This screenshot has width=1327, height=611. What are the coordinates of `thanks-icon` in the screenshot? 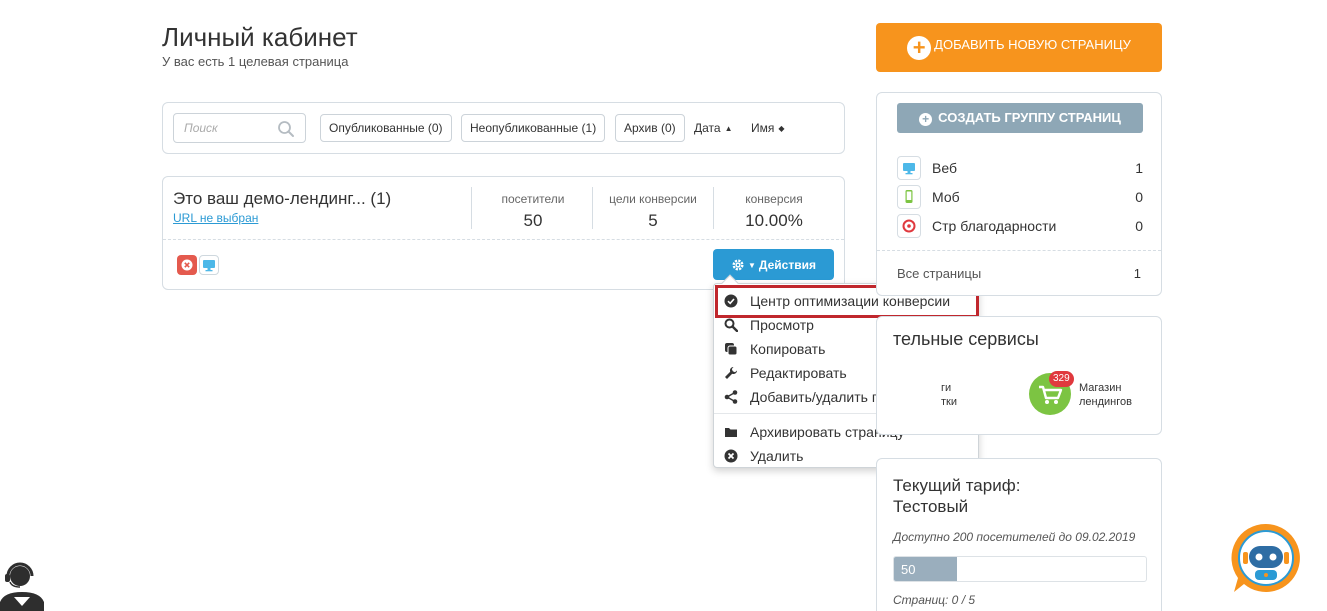 It's located at (909, 226).